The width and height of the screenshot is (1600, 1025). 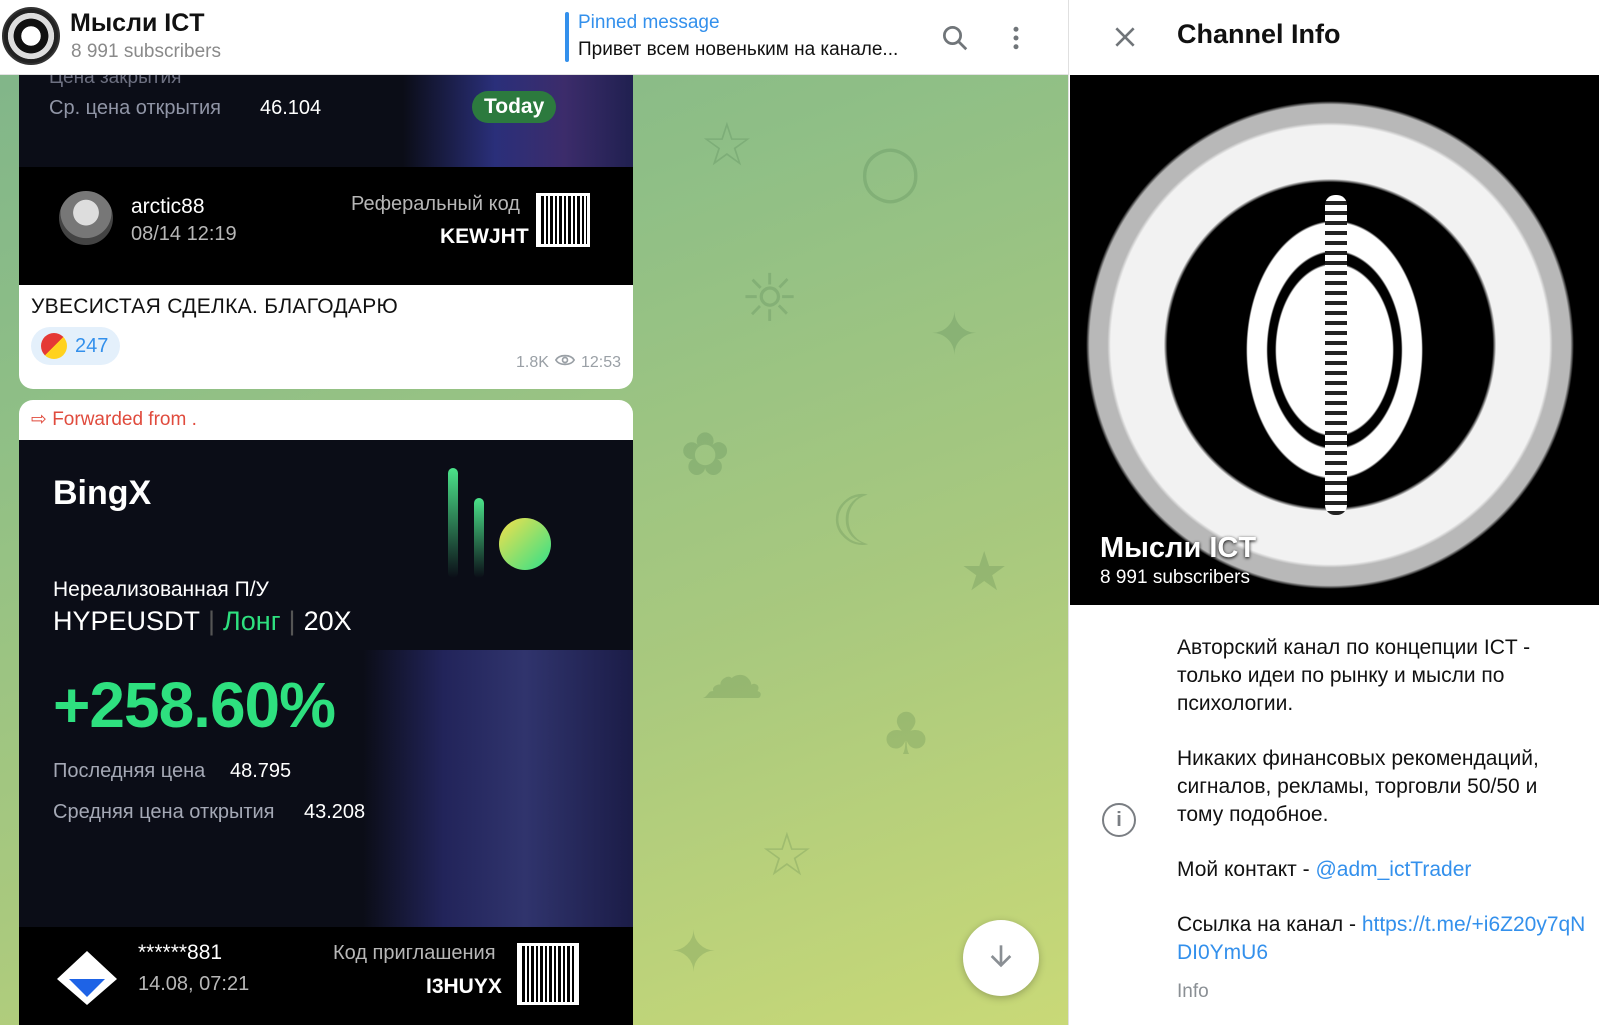 What do you see at coordinates (1125, 37) in the screenshot?
I see `close-icon` at bounding box center [1125, 37].